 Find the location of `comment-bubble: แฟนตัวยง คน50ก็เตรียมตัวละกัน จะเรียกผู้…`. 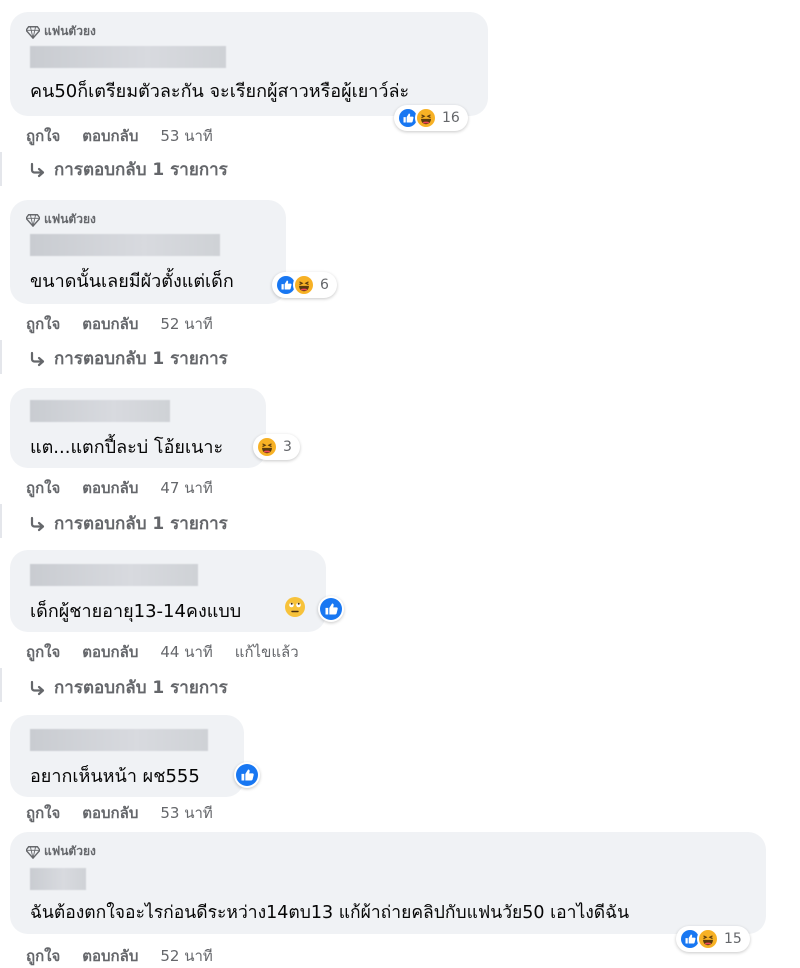

comment-bubble: แฟนตัวยง คน50ก็เตรียมตัวละกัน จะเรียกผู้… is located at coordinates (249, 64).